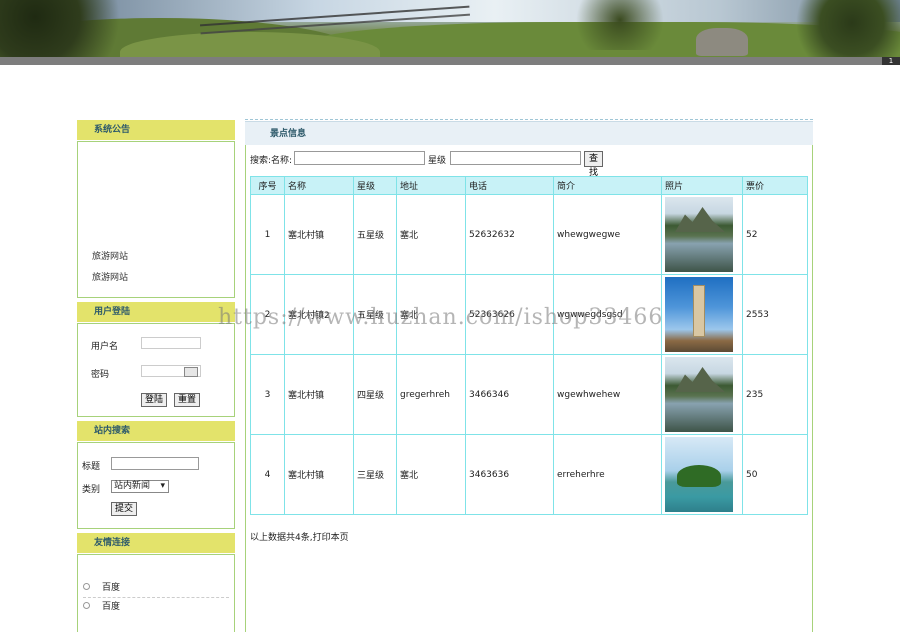 This screenshot has width=900, height=632. I want to click on column-header: 星级, so click(375, 185).